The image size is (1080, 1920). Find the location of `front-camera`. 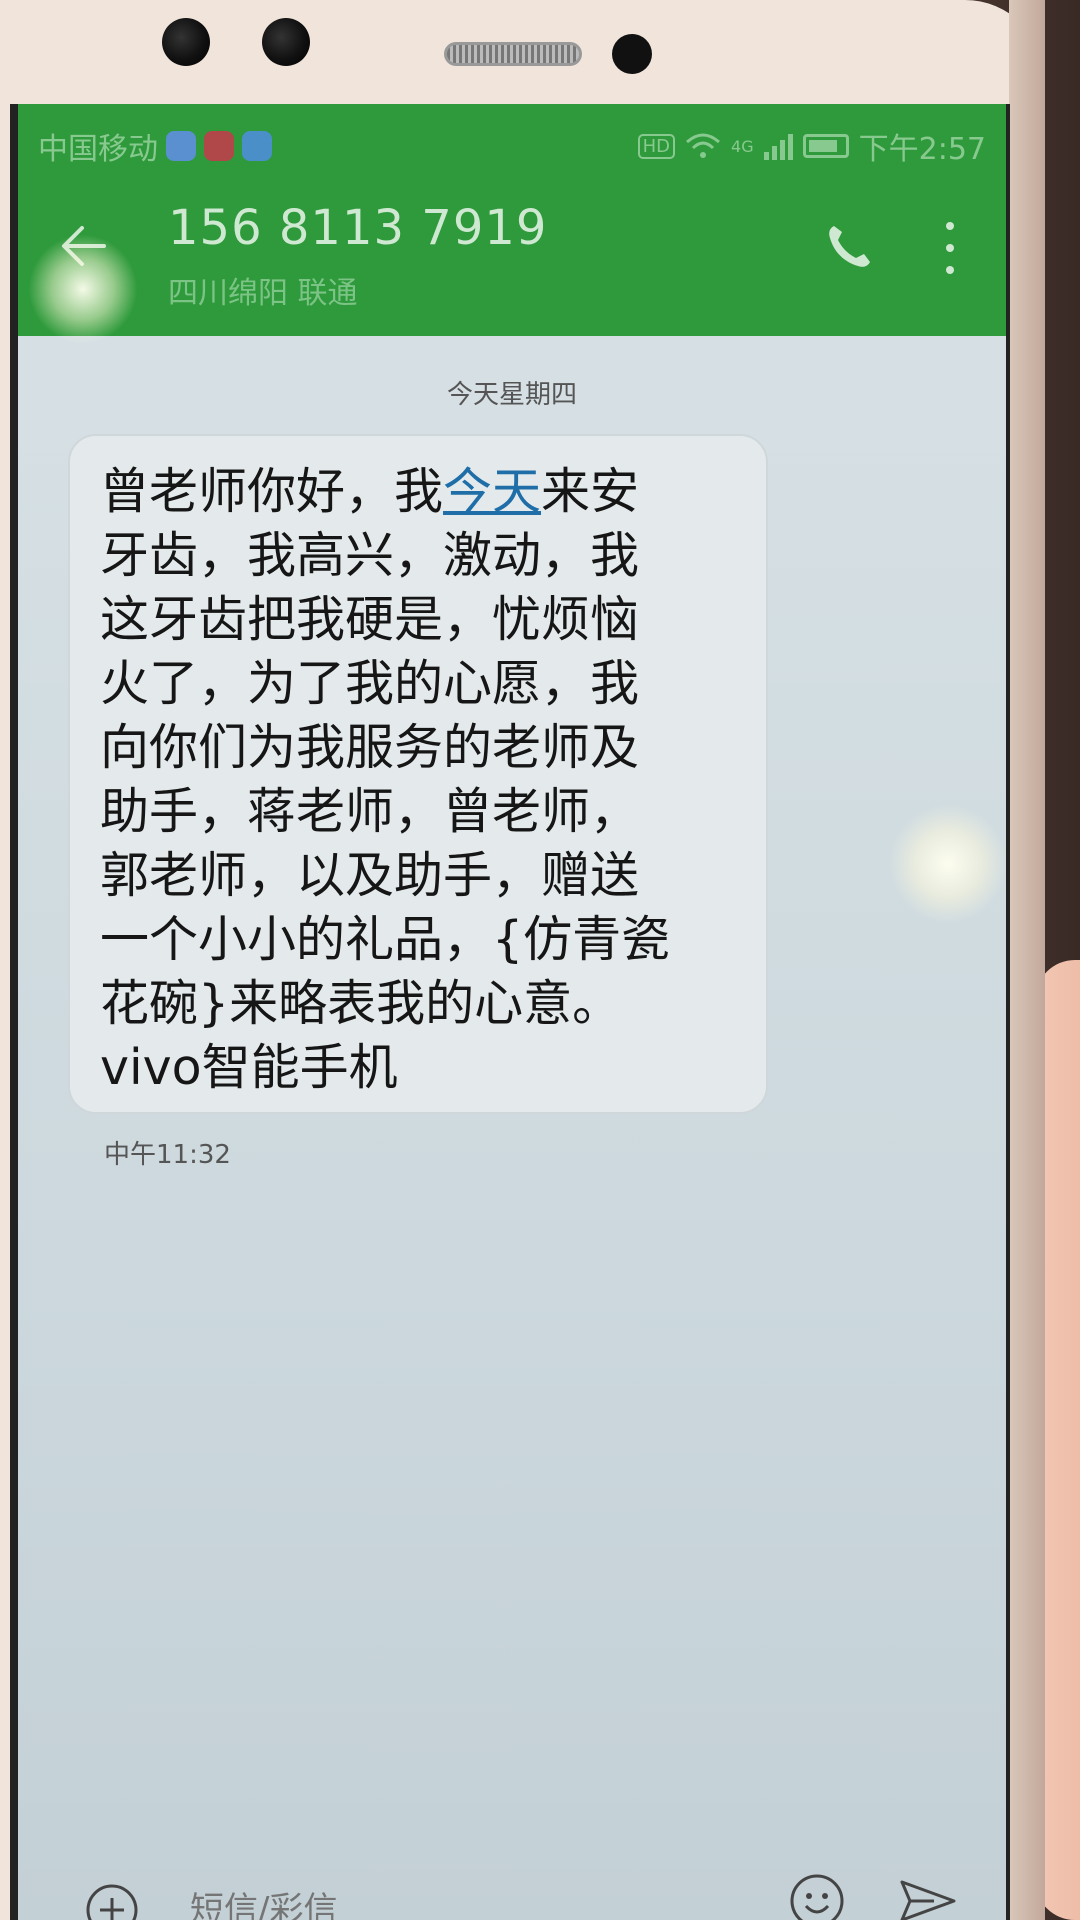

front-camera is located at coordinates (186, 42).